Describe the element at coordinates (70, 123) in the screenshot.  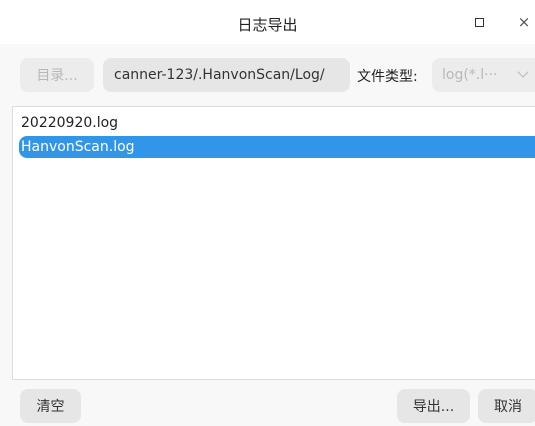
I see `file-name: 20220920.log` at that location.